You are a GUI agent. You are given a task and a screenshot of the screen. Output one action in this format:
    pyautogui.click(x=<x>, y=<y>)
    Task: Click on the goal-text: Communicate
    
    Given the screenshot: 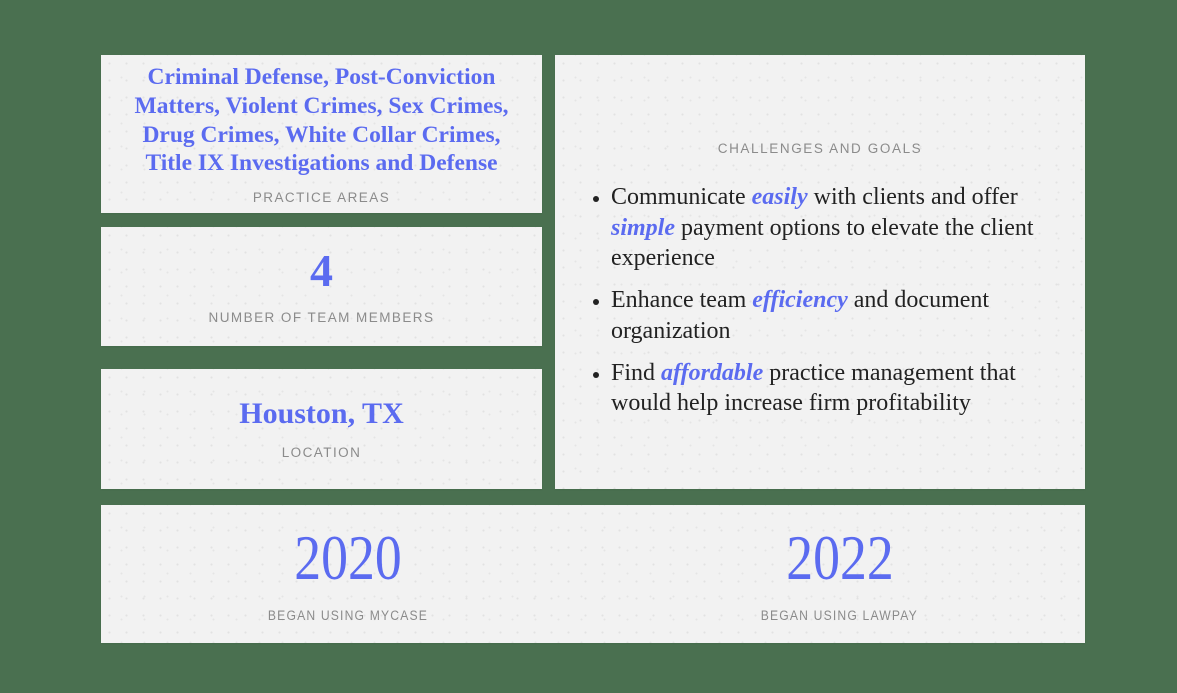 What is the action you would take?
    pyautogui.click(x=681, y=197)
    